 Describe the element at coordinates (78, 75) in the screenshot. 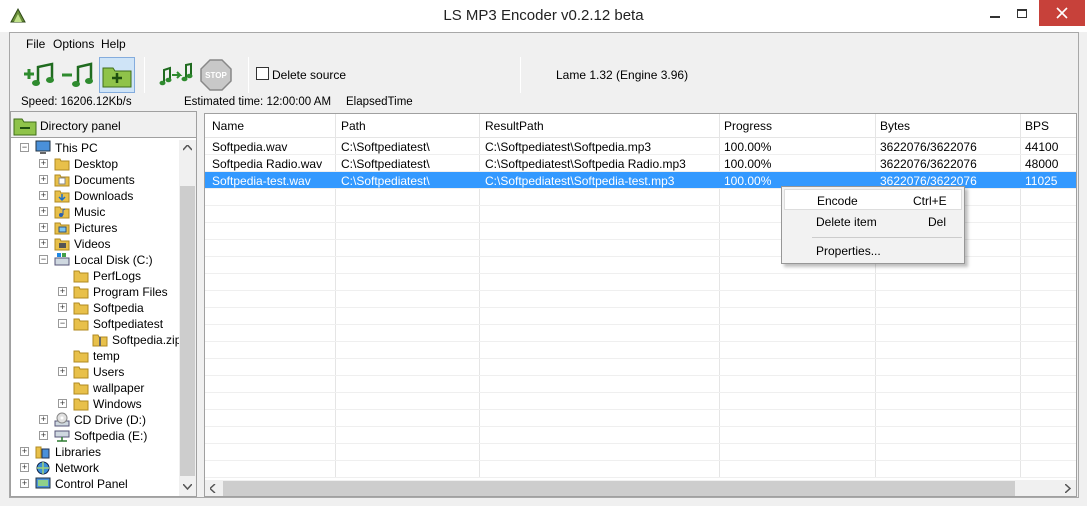

I see `remove-file-button` at that location.